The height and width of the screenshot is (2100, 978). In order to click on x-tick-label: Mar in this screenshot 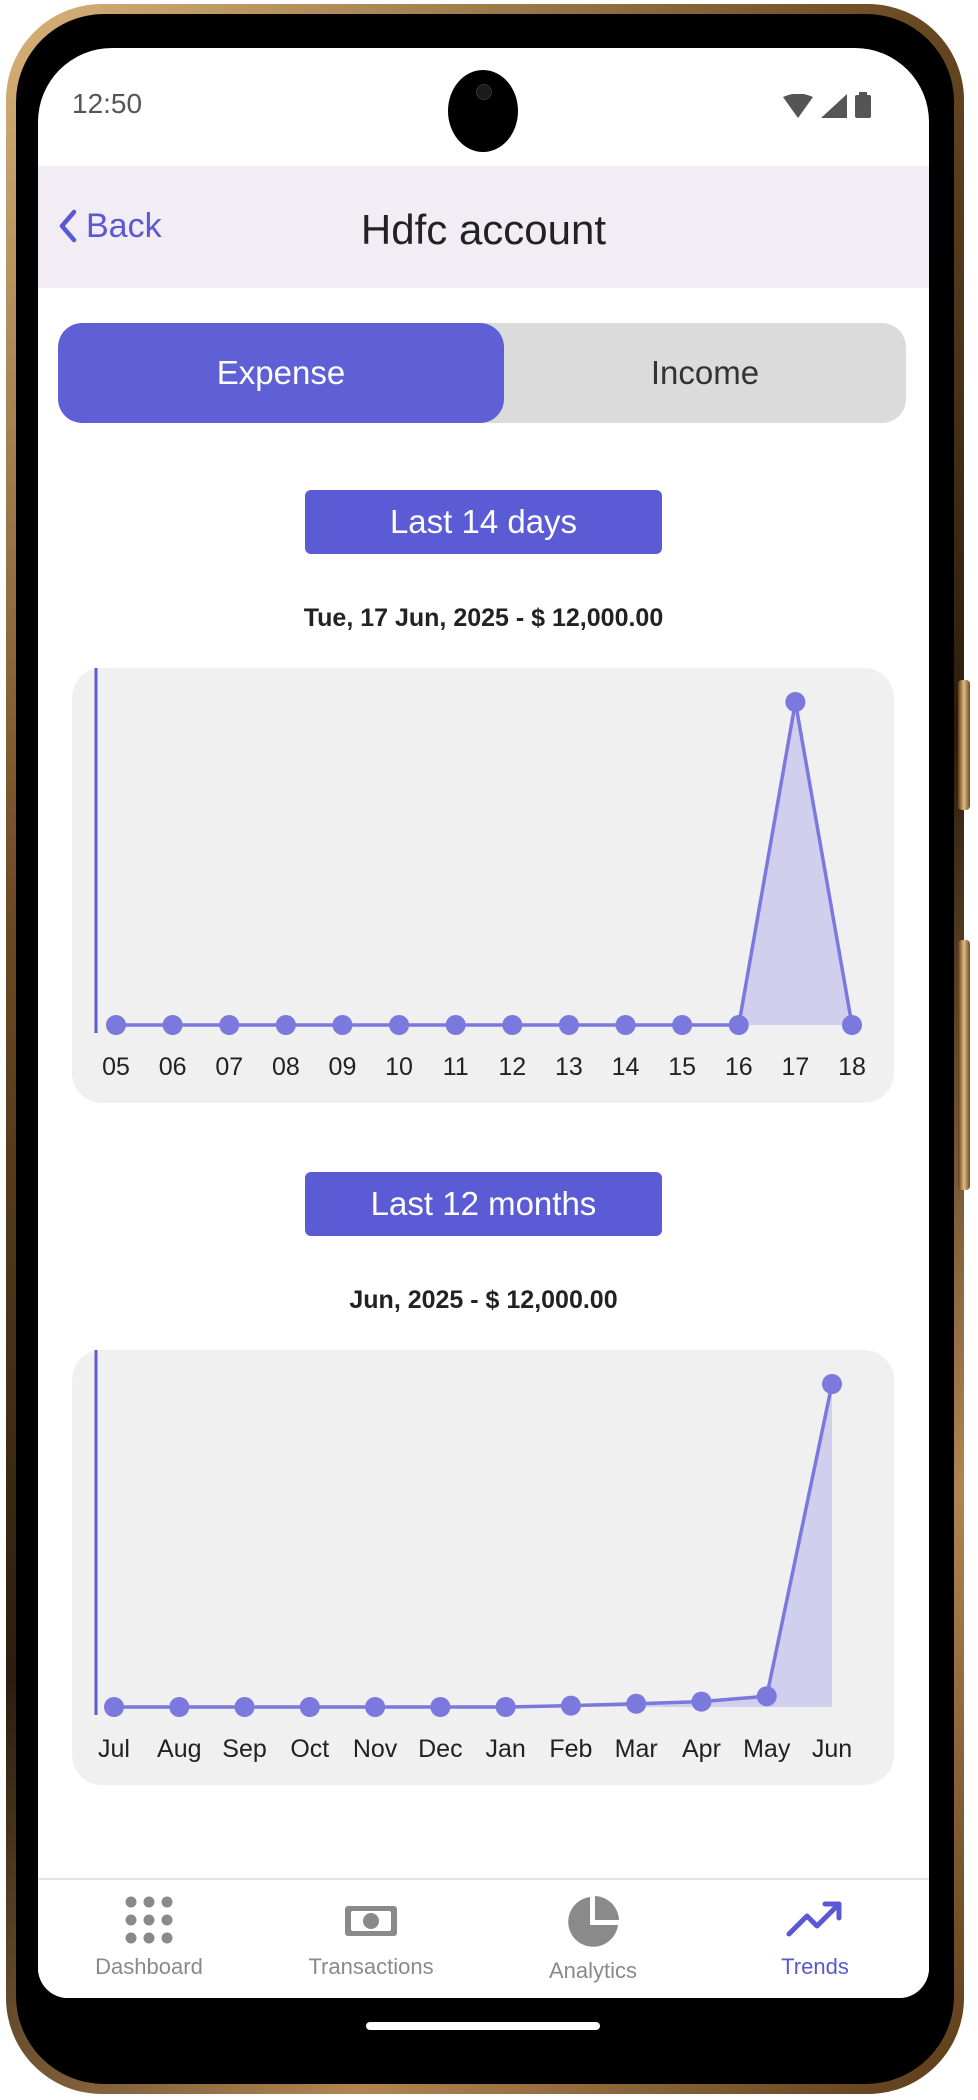, I will do `click(636, 1749)`.